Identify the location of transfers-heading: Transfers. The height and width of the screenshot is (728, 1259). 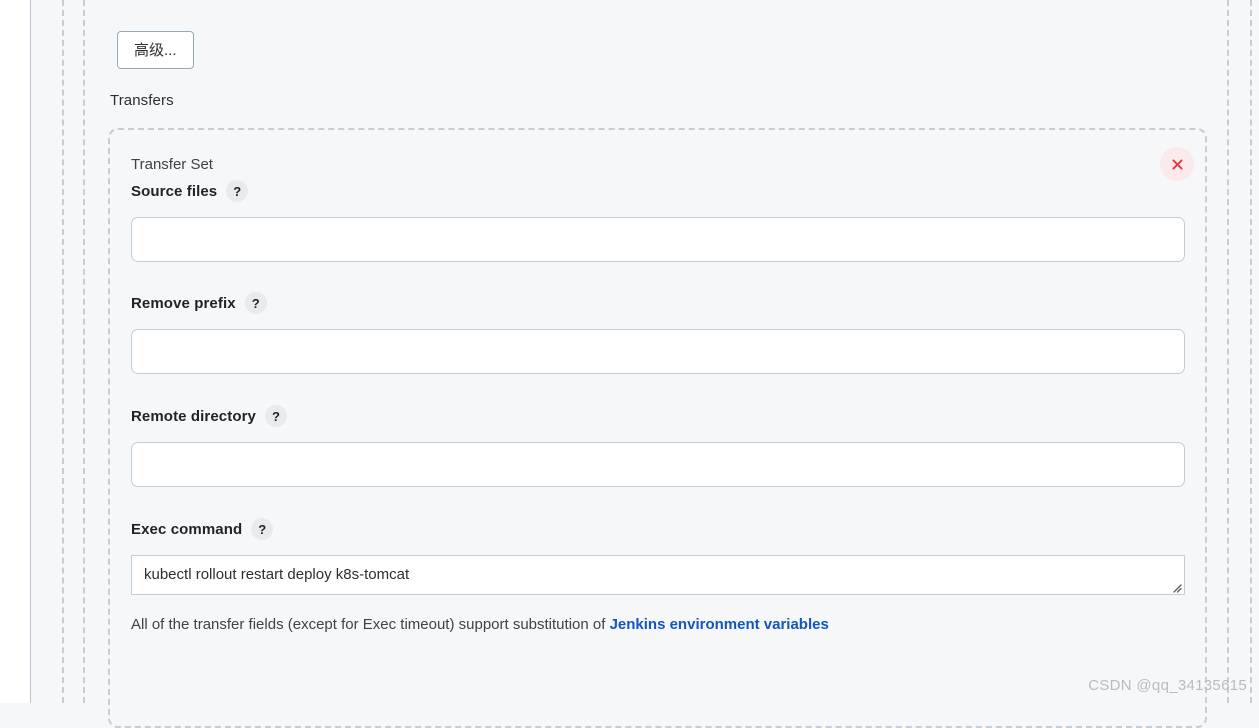
(142, 100).